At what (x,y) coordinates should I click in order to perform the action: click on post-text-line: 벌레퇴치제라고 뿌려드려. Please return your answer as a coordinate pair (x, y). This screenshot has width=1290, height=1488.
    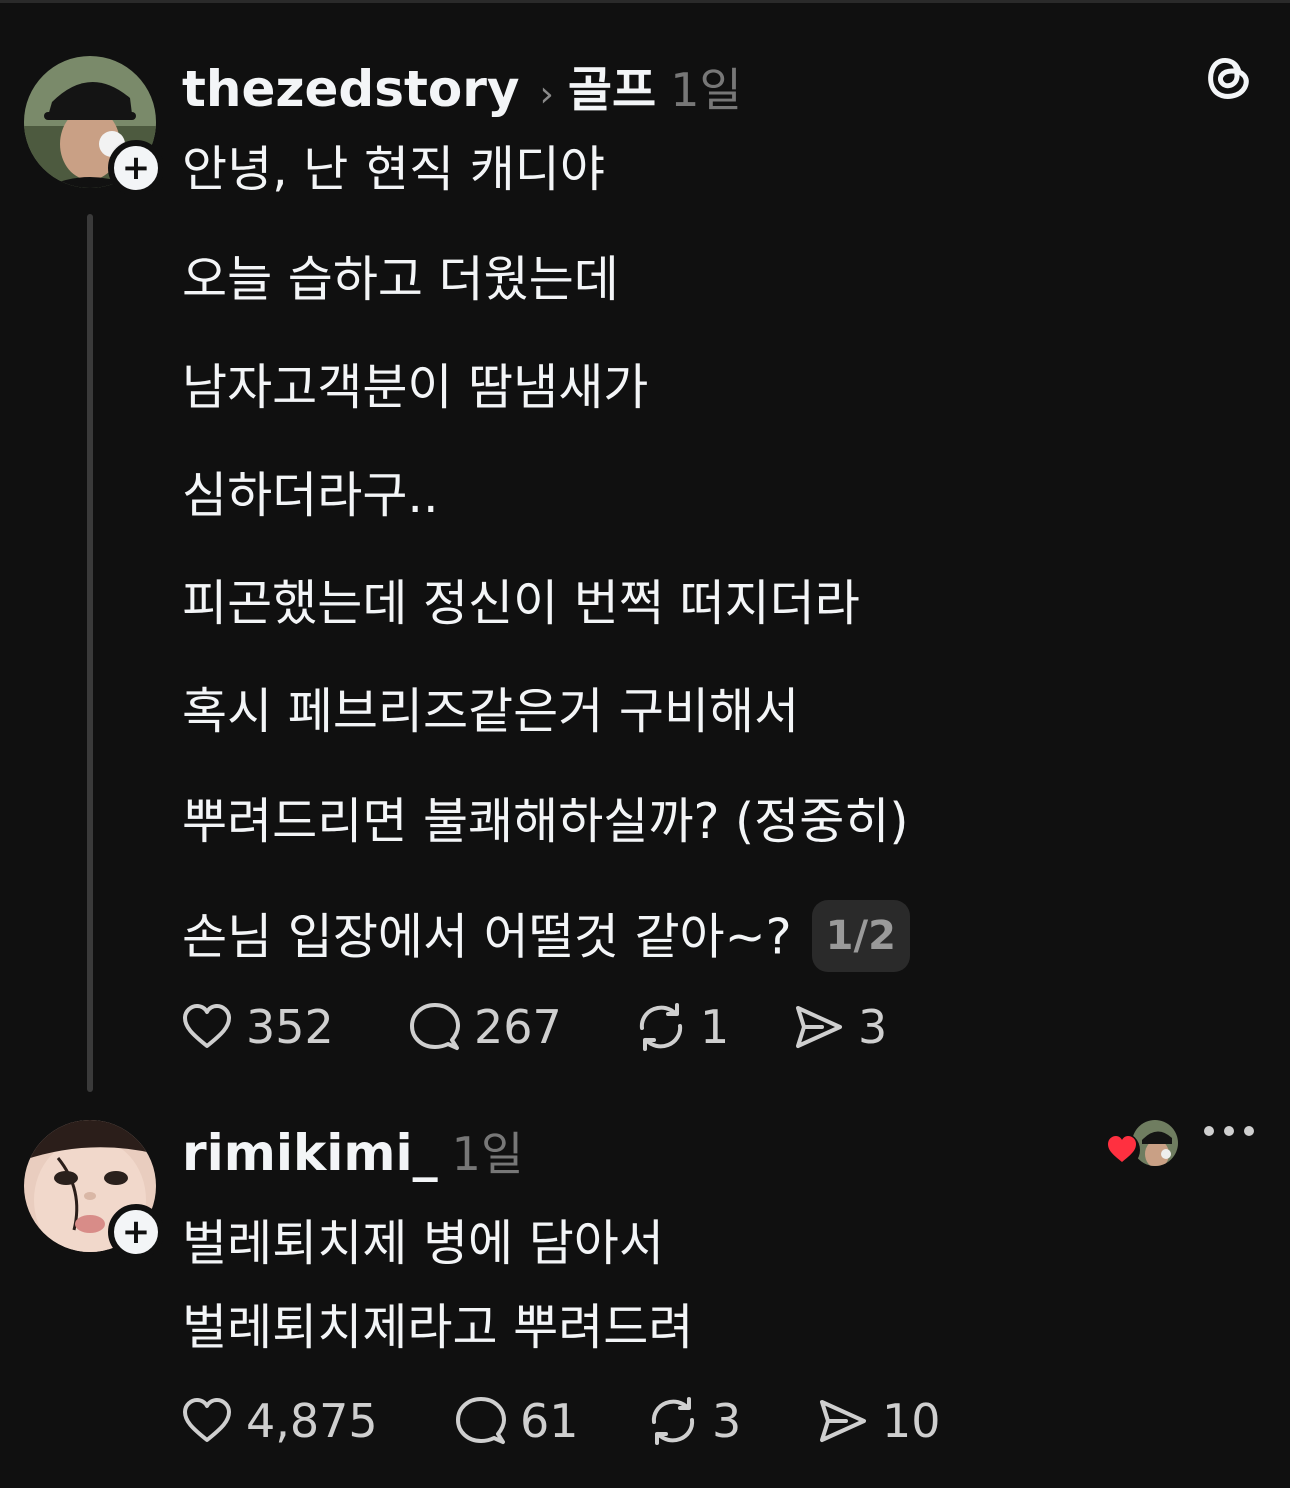
    Looking at the image, I should click on (438, 1327).